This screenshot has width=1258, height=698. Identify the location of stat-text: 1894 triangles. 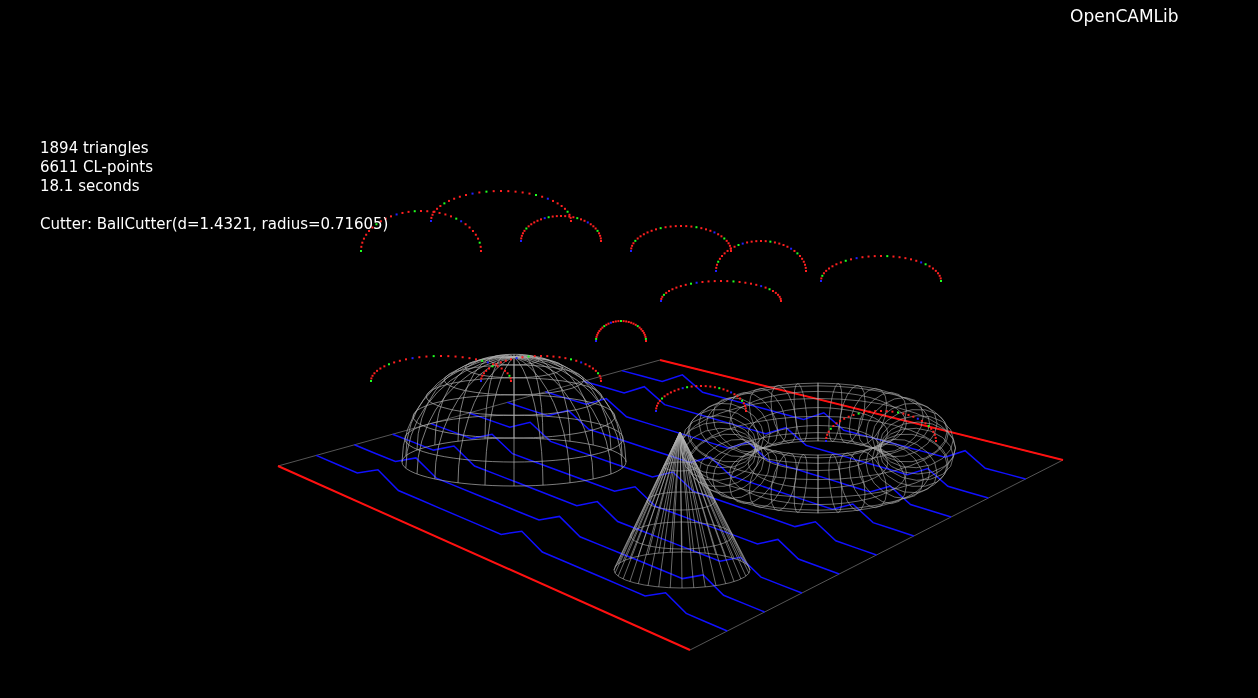
(95, 148).